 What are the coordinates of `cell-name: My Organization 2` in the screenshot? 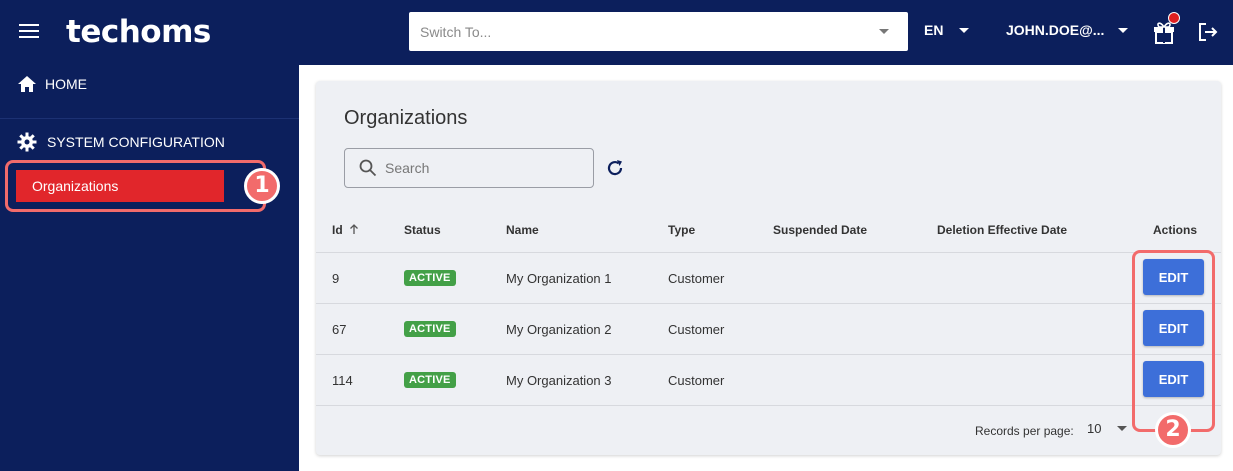 It's located at (559, 329).